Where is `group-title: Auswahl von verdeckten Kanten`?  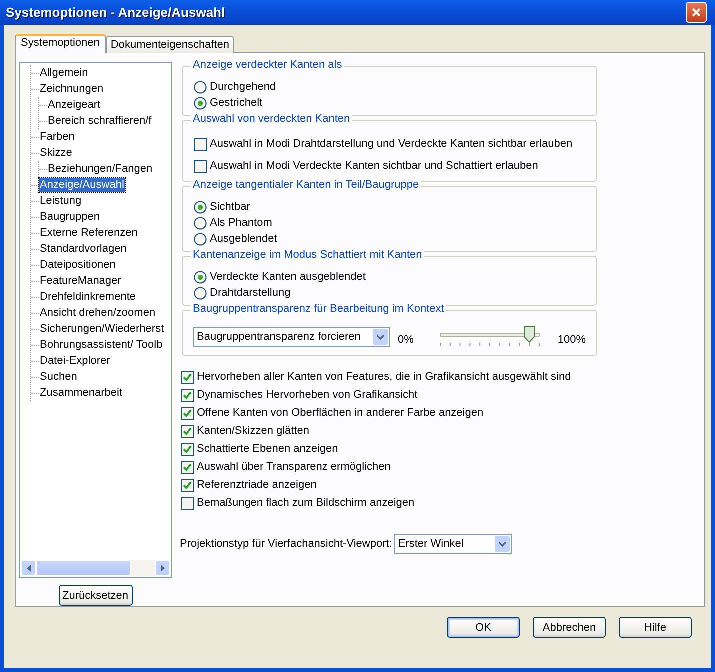 group-title: Auswahl von verdeckten Kanten is located at coordinates (271, 119).